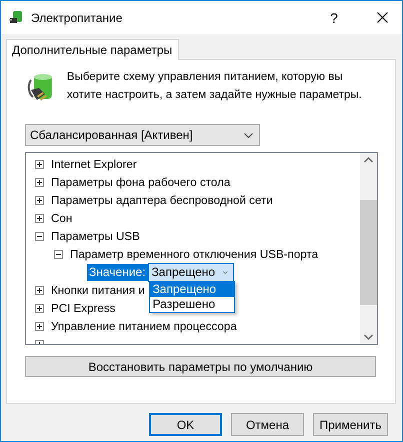  What do you see at coordinates (17, 18) in the screenshot?
I see `power-plug-icon` at bounding box center [17, 18].